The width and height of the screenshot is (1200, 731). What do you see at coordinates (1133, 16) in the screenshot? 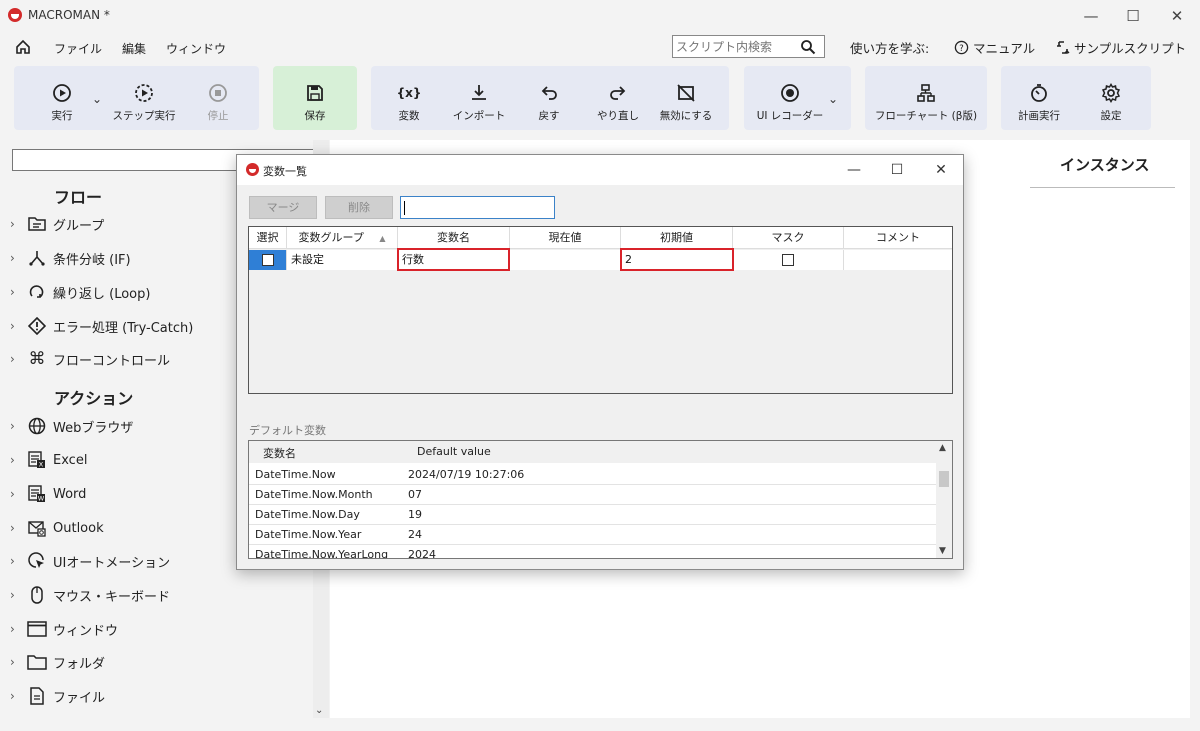
I see `maximize-button: ☐` at bounding box center [1133, 16].